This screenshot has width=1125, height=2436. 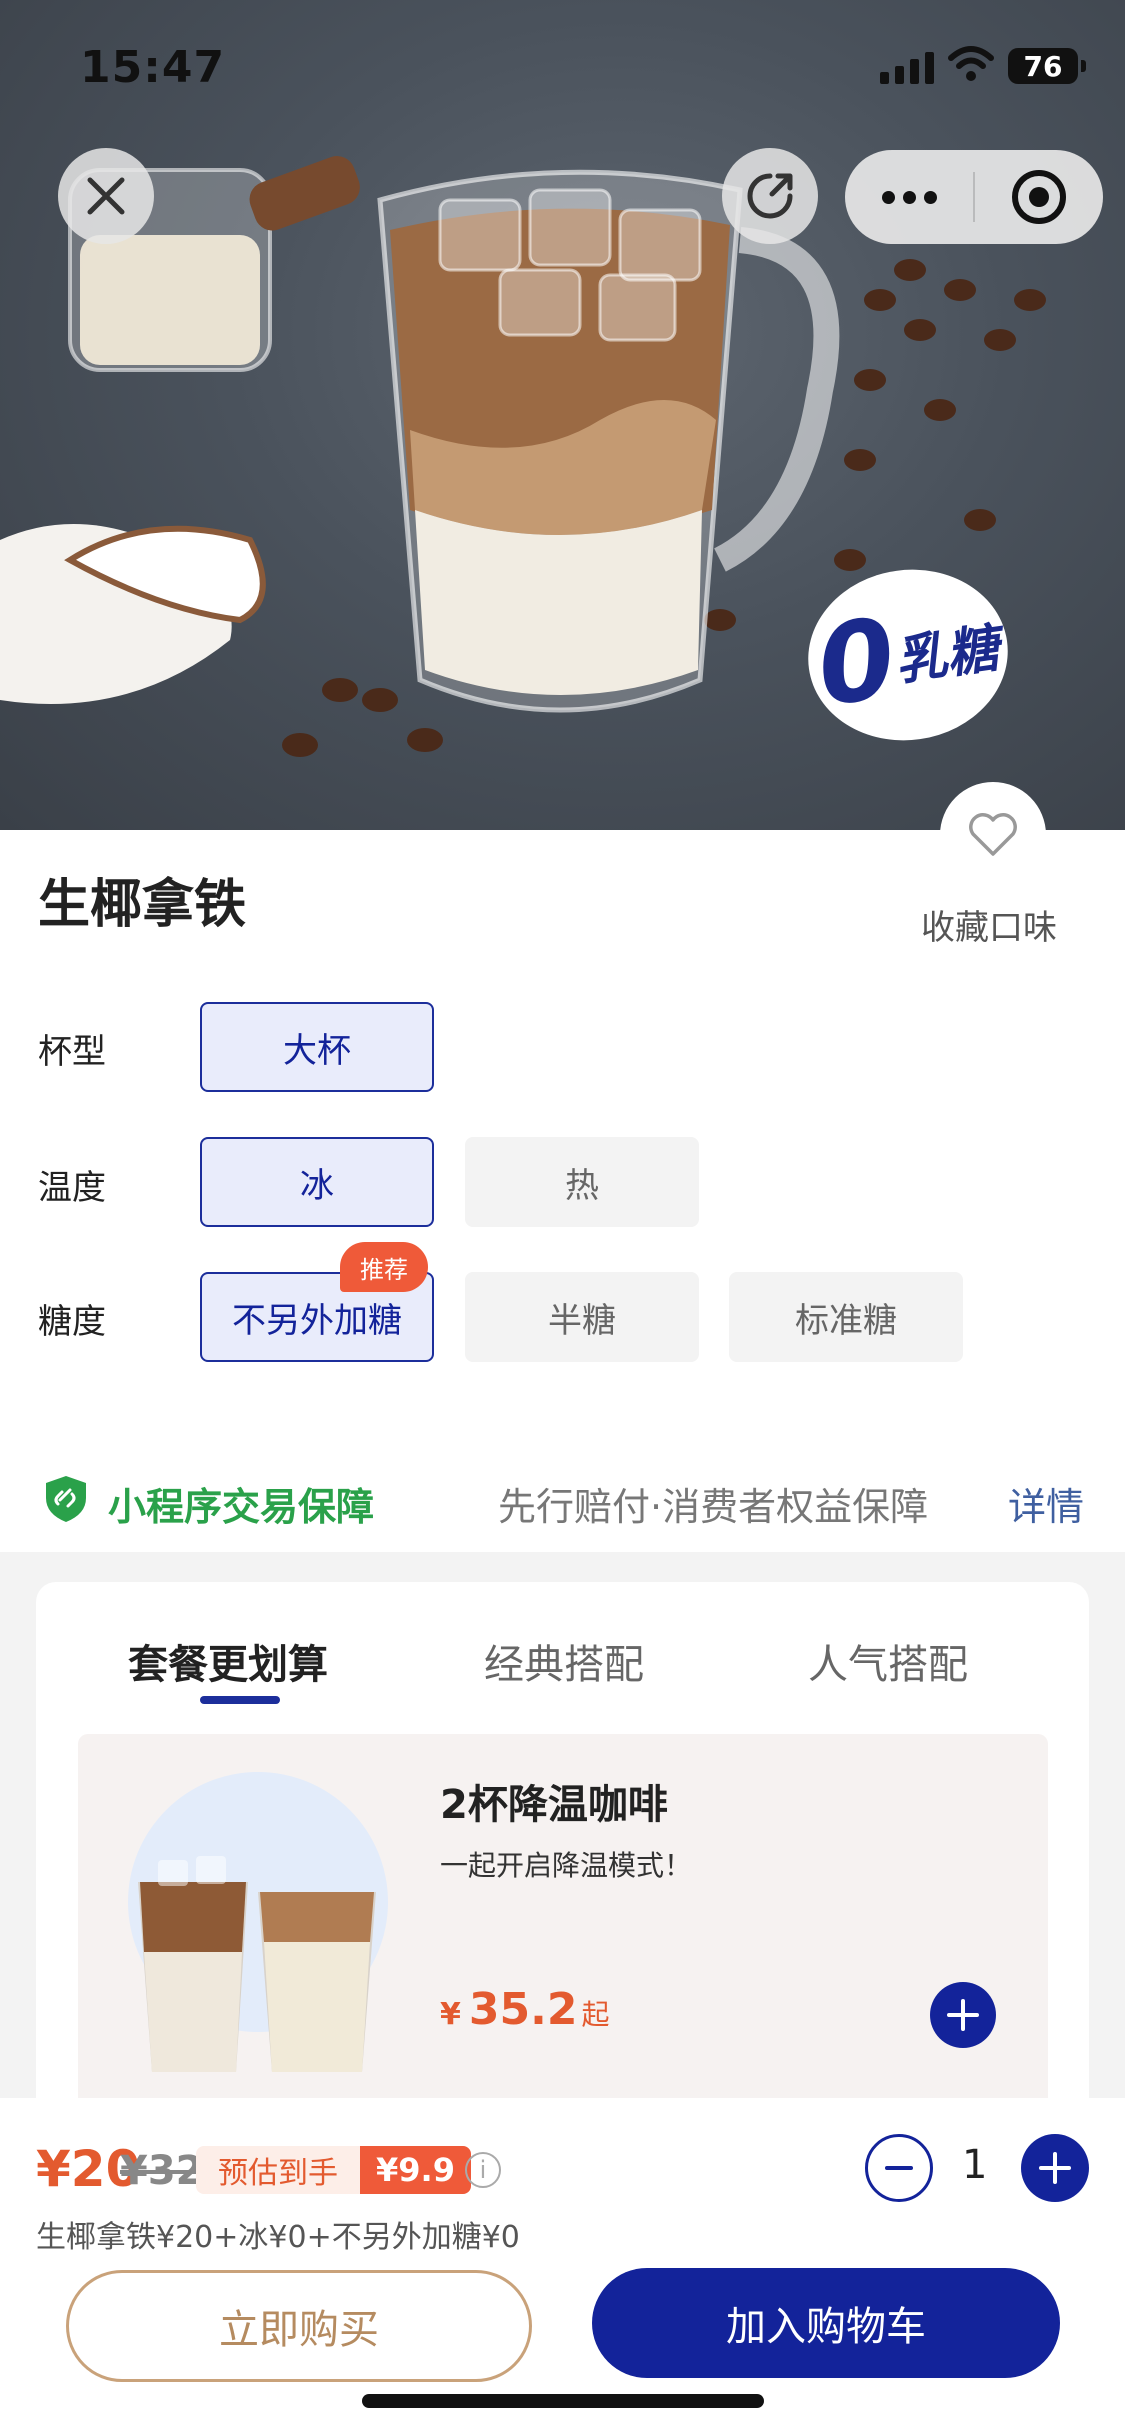 I want to click on close-button, so click(x=106, y=196).